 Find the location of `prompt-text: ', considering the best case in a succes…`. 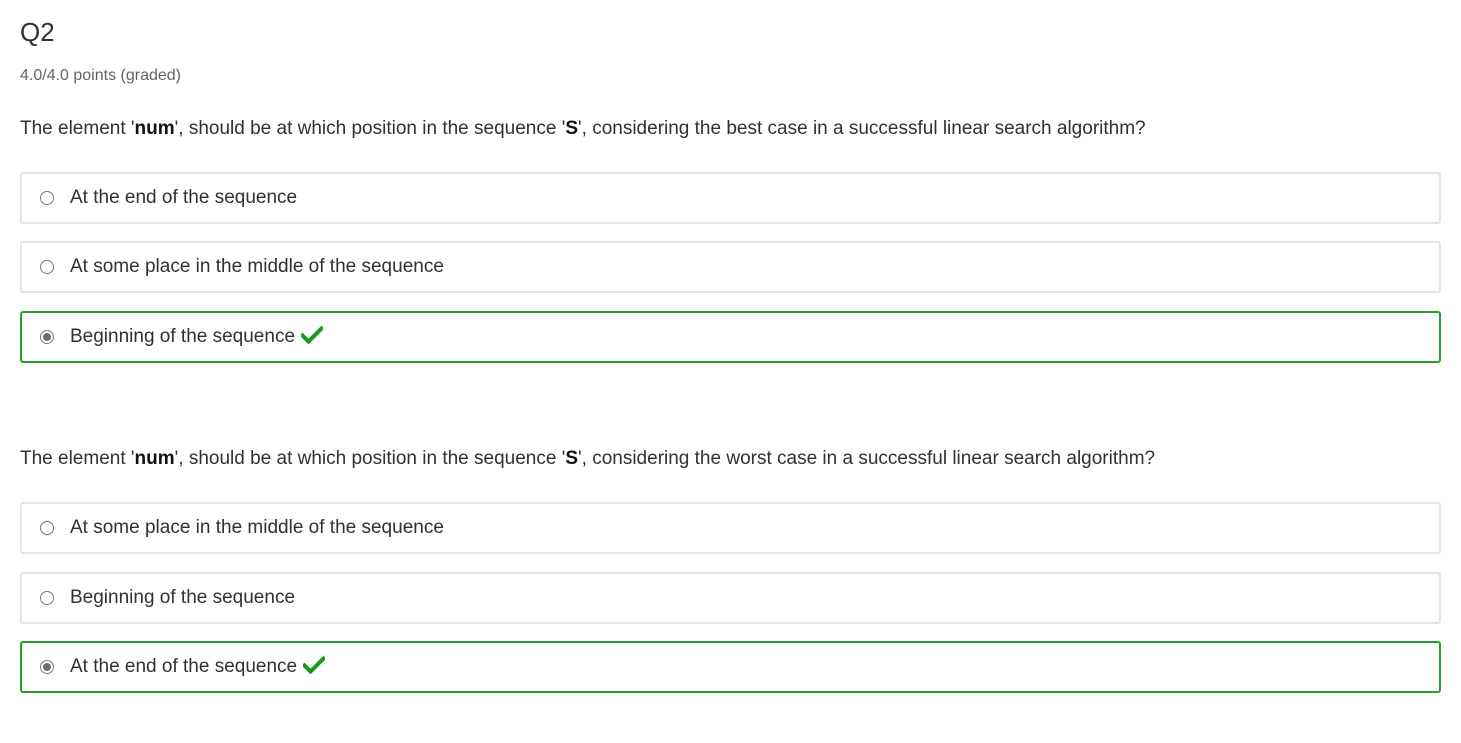

prompt-text: ', considering the best case in a succes… is located at coordinates (862, 128).